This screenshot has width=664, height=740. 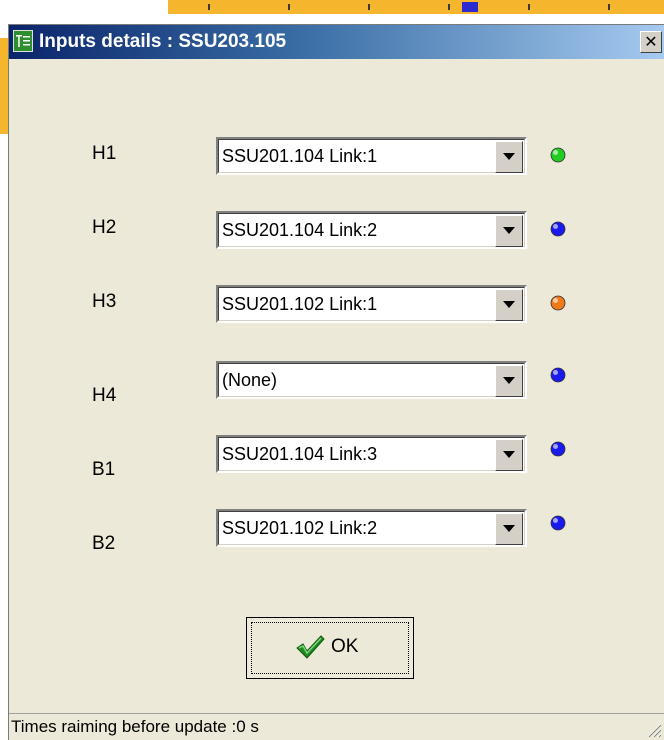 What do you see at coordinates (336, 726) in the screenshot?
I see `status-bar: Times raiming before update :0 s` at bounding box center [336, 726].